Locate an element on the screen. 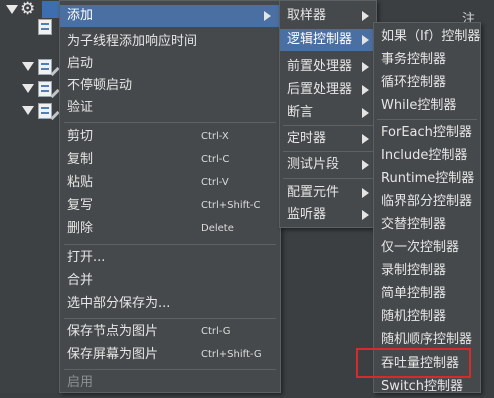 The height and width of the screenshot is (398, 494). menu-item-loop-controller: 循环控制器 is located at coordinates (427, 83).